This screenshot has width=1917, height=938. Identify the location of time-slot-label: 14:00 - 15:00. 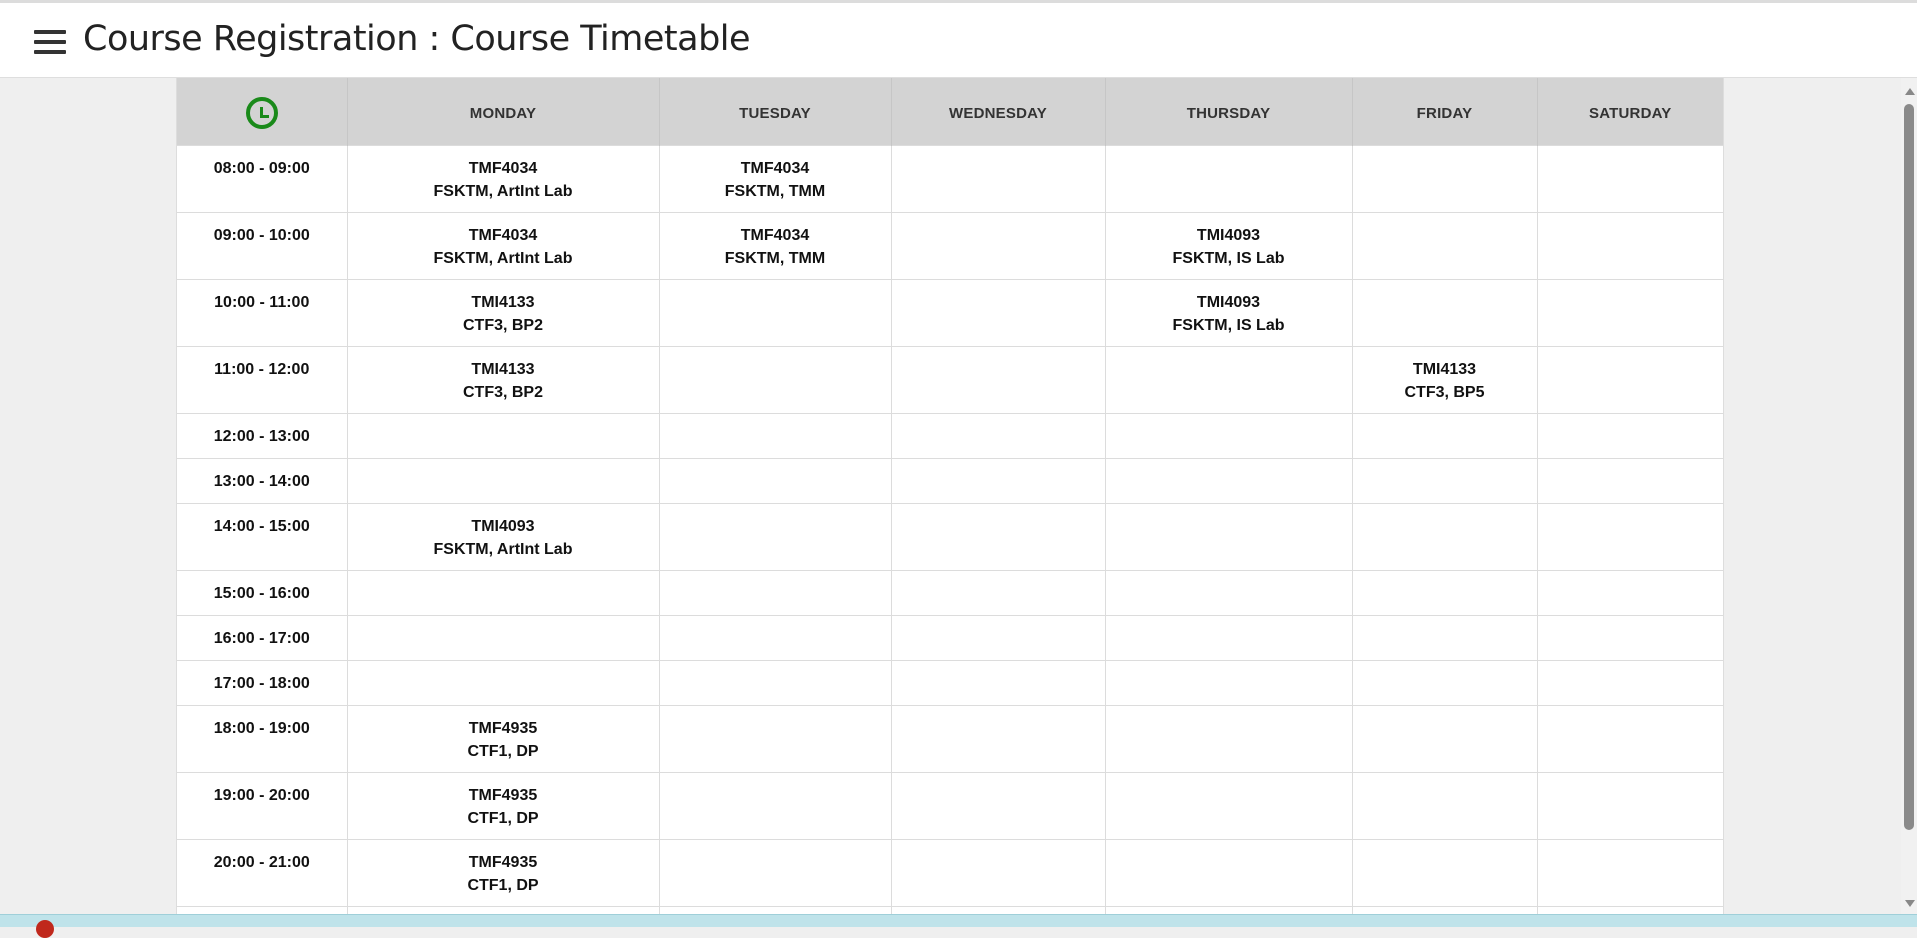
(262, 537).